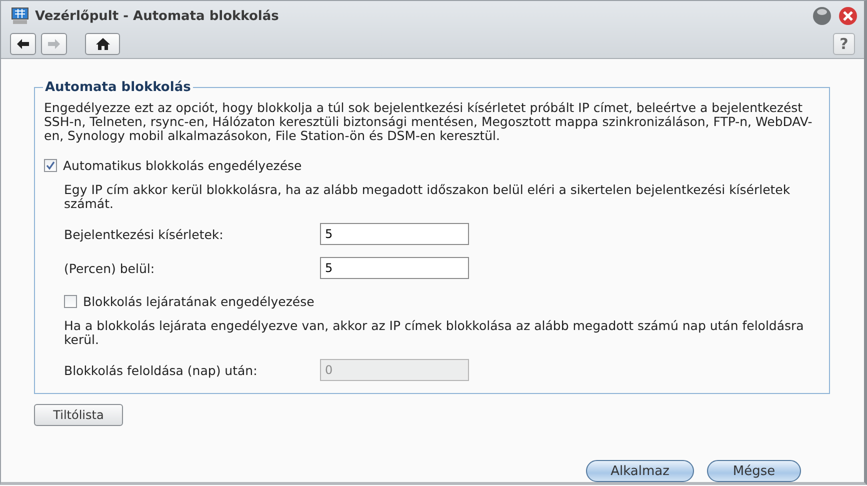 The width and height of the screenshot is (867, 486). I want to click on home-button, so click(102, 44).